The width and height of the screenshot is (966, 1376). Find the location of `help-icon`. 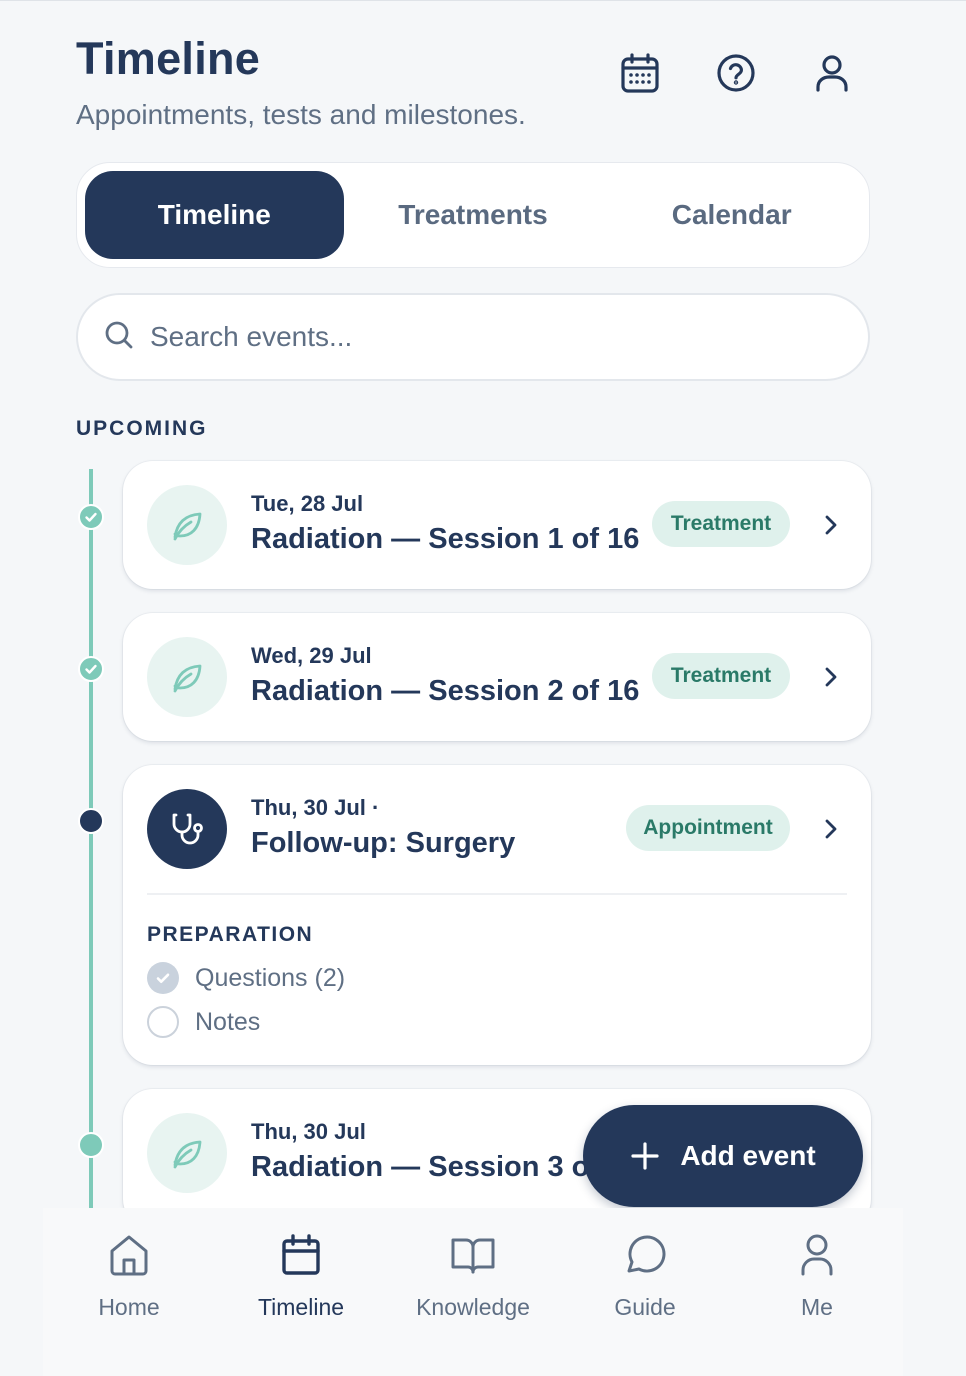

help-icon is located at coordinates (736, 73).